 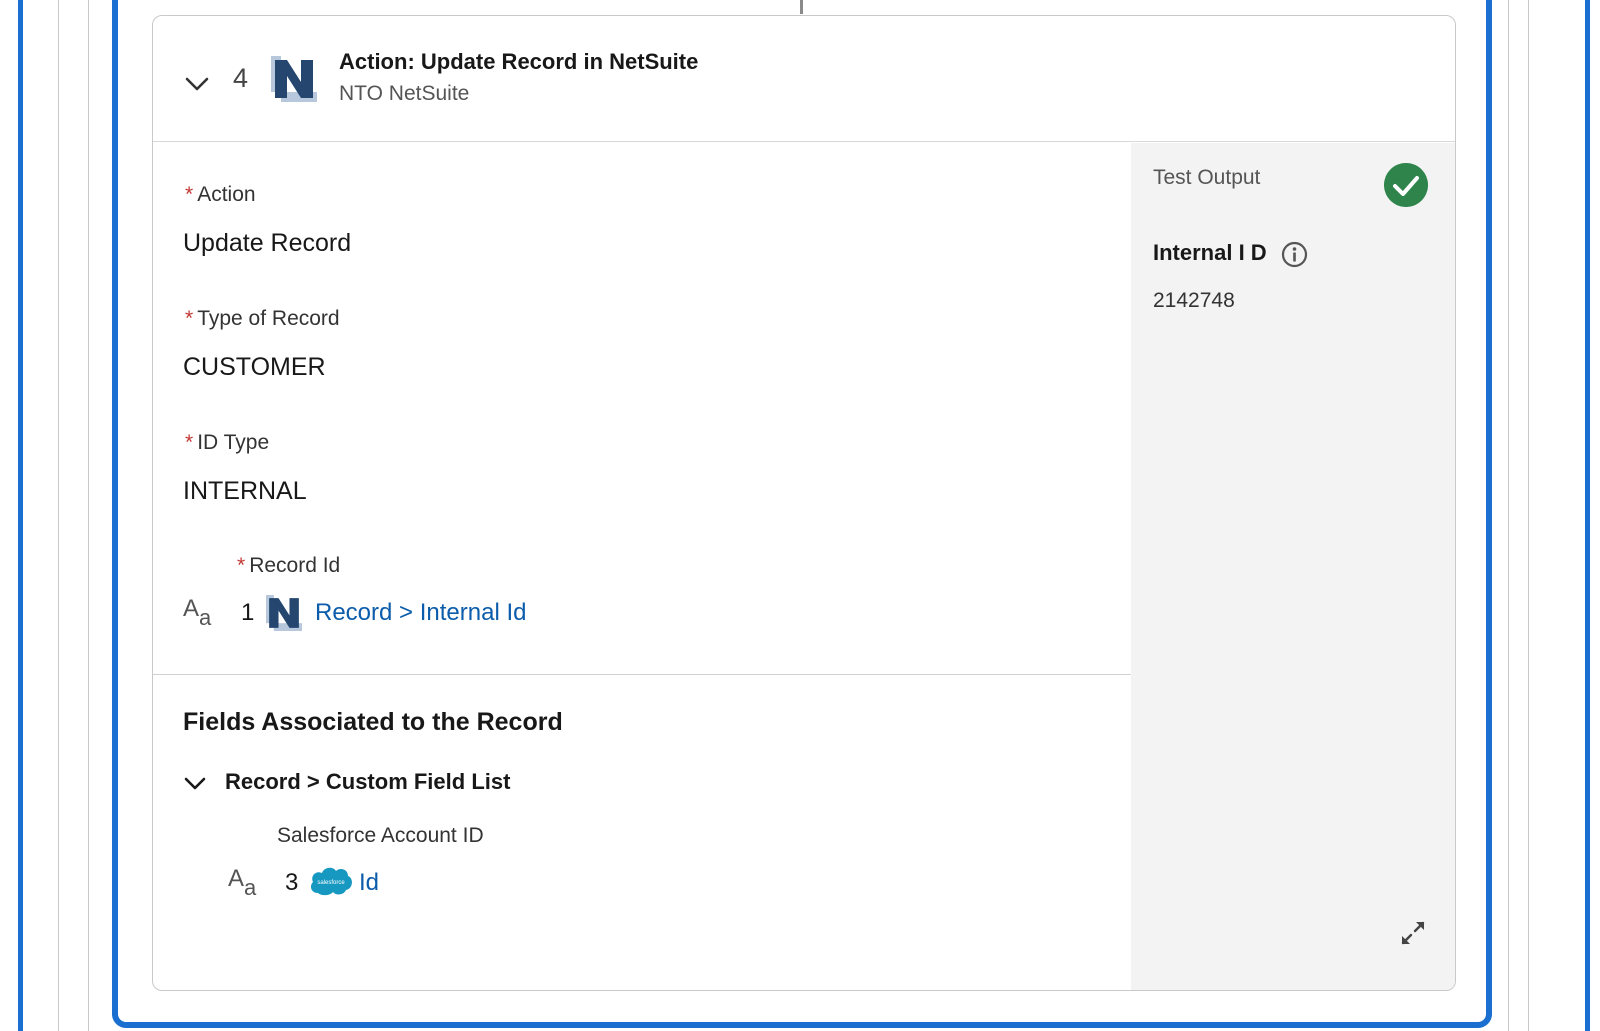 What do you see at coordinates (380, 835) in the screenshot?
I see `associated-field-label: Salesforce Account ID` at bounding box center [380, 835].